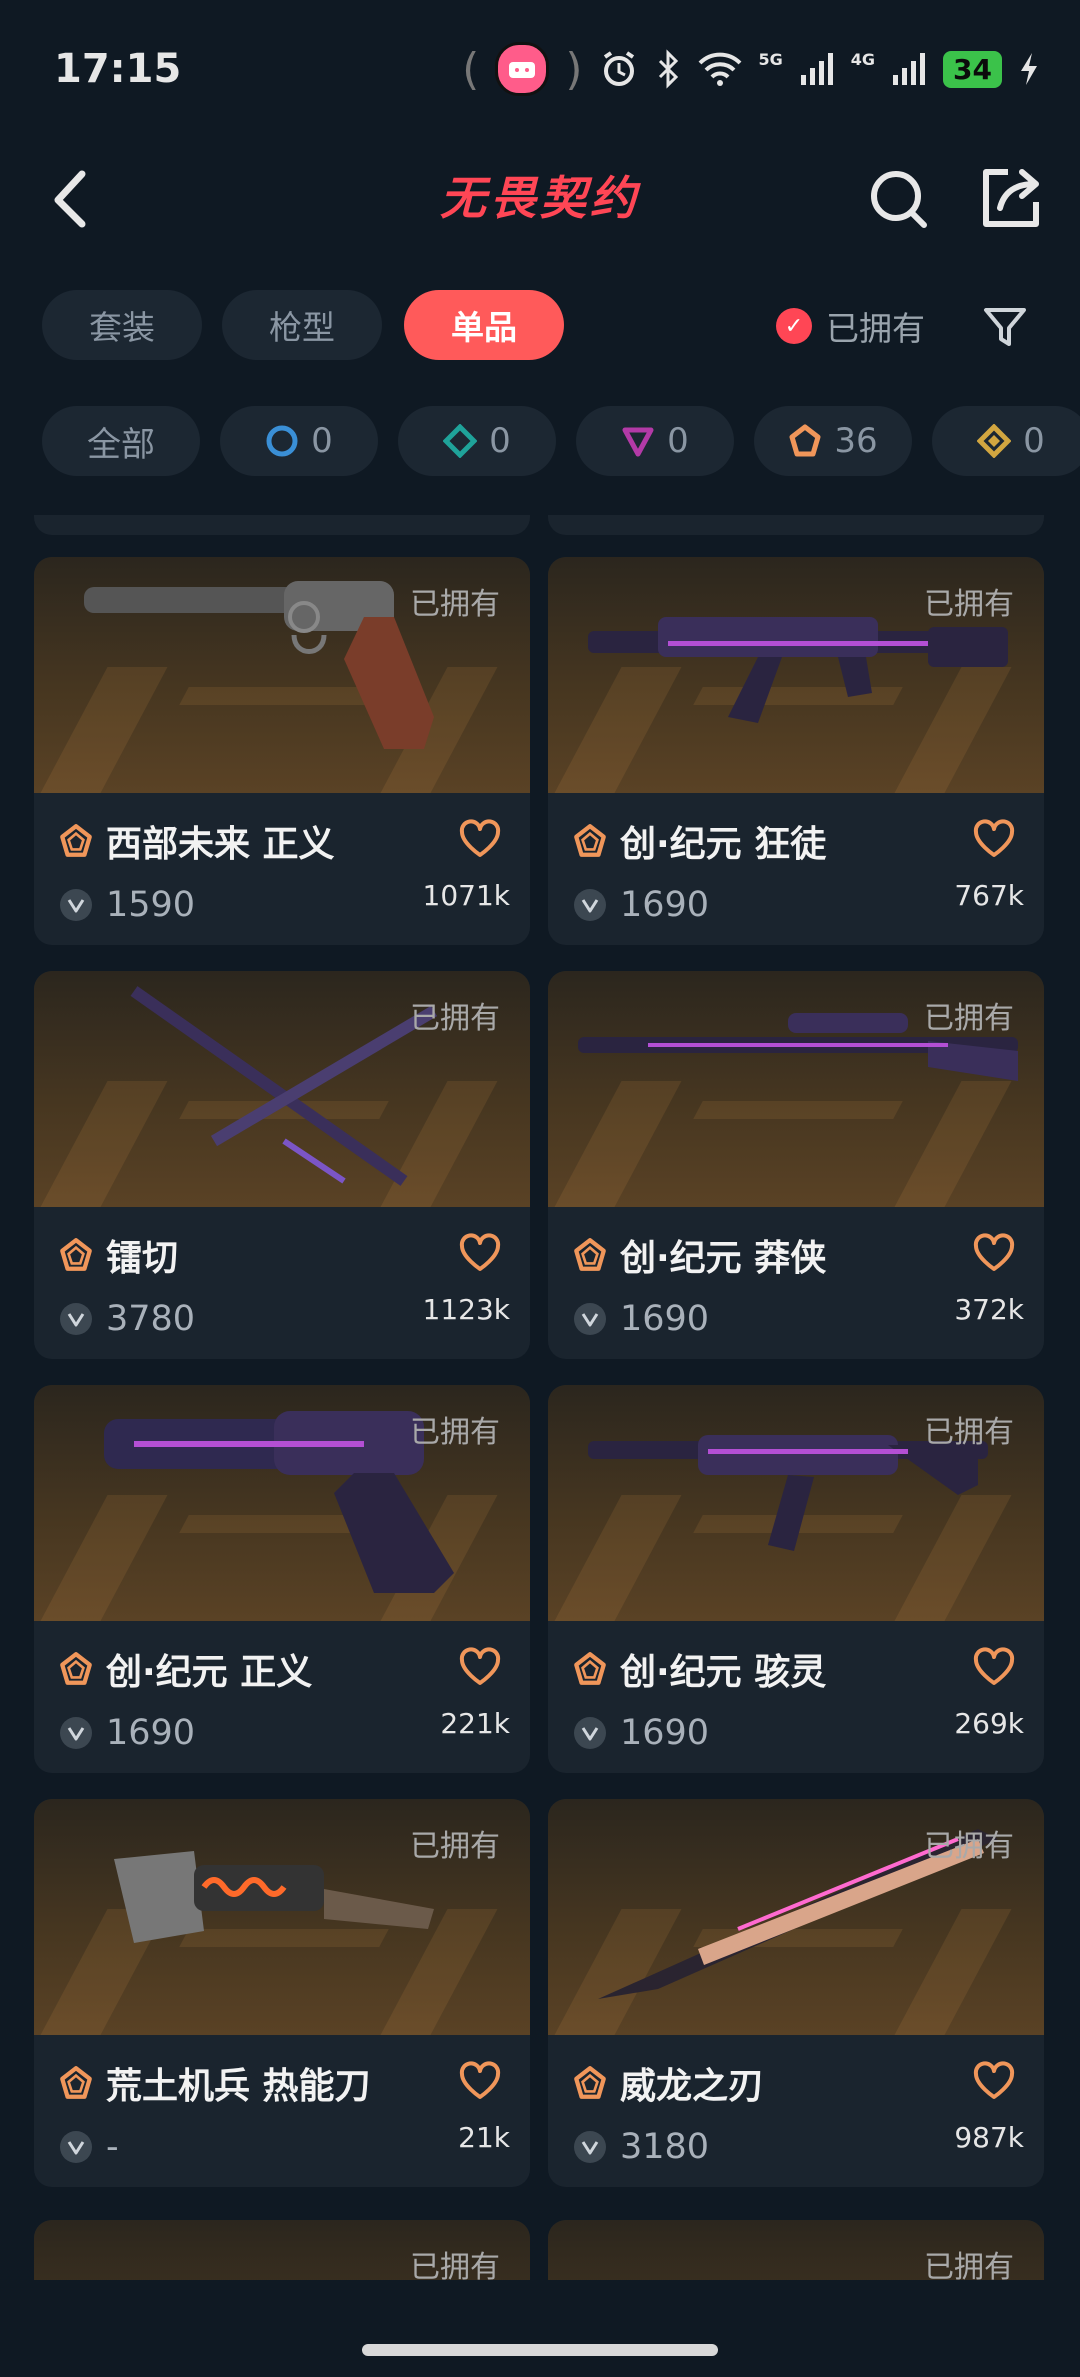 This screenshot has width=1080, height=2377. What do you see at coordinates (833, 441) in the screenshot?
I see `rarity-chip-exclusive: 36` at bounding box center [833, 441].